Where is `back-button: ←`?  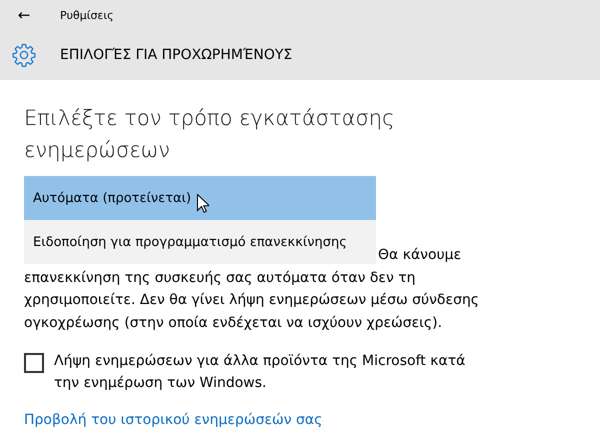 back-button: ← is located at coordinates (24, 15).